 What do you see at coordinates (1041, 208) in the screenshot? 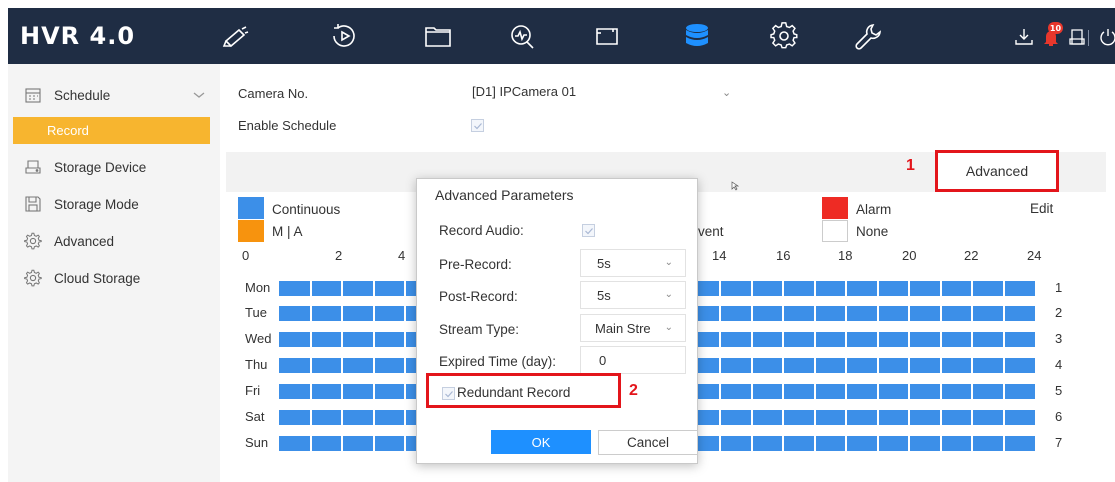
I see `edit-button: Edit` at bounding box center [1041, 208].